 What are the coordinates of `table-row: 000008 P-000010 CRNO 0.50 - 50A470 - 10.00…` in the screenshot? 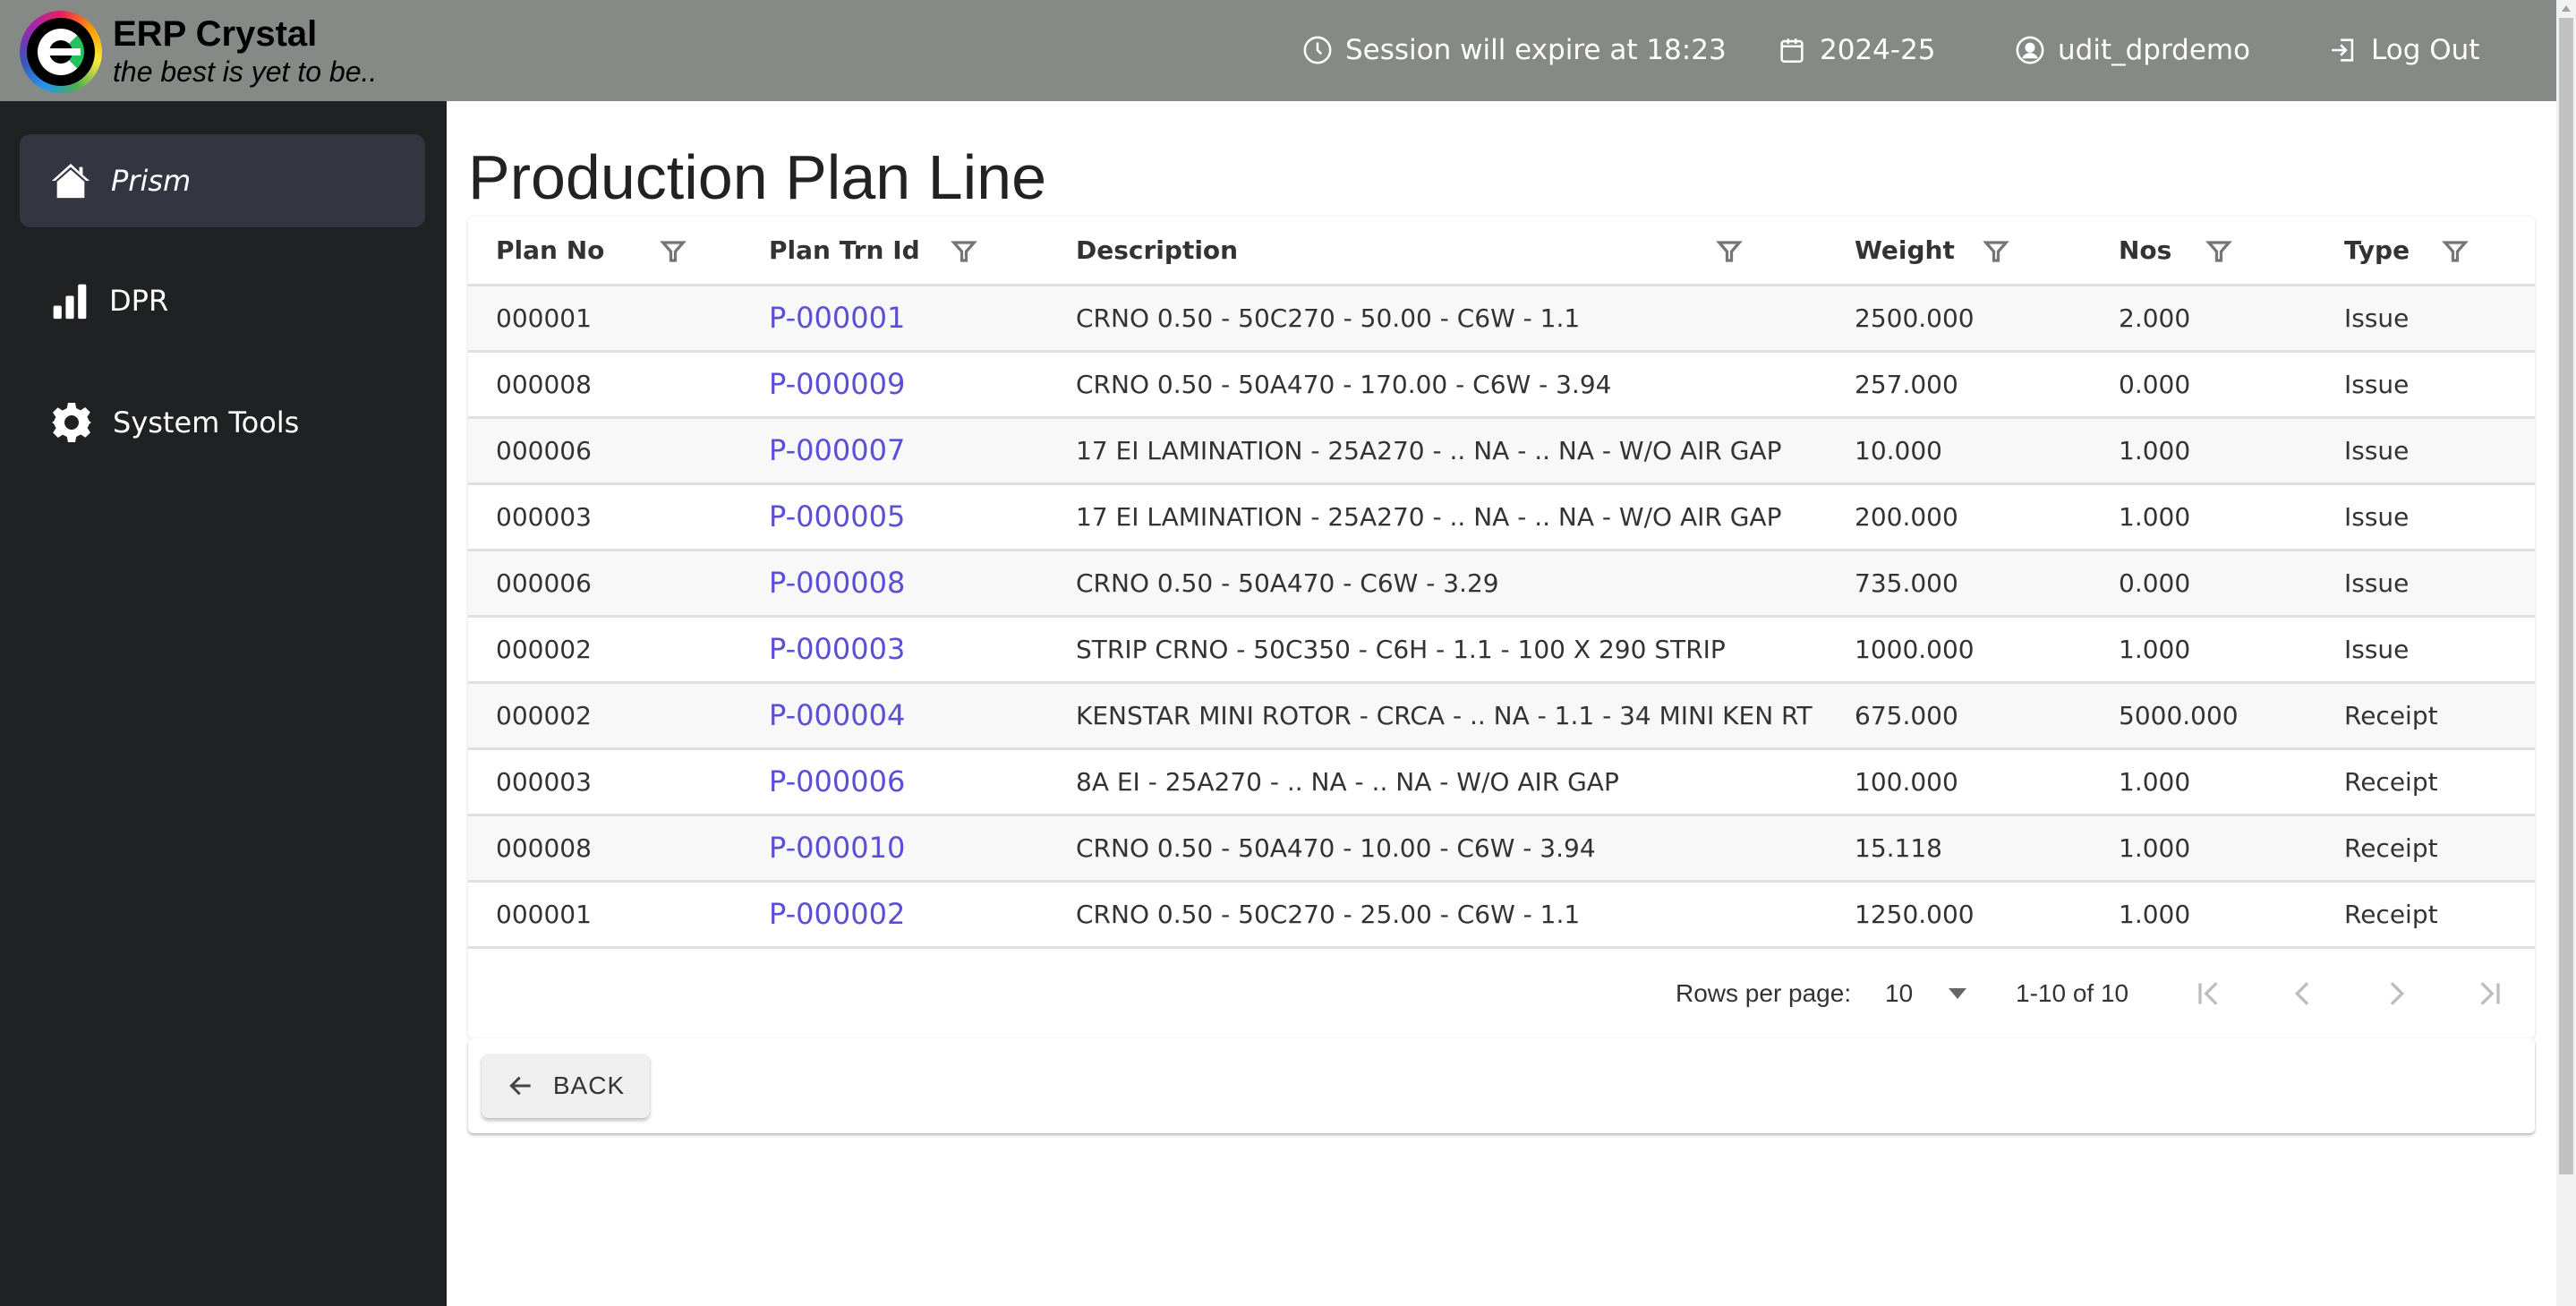 It's located at (1501, 849).